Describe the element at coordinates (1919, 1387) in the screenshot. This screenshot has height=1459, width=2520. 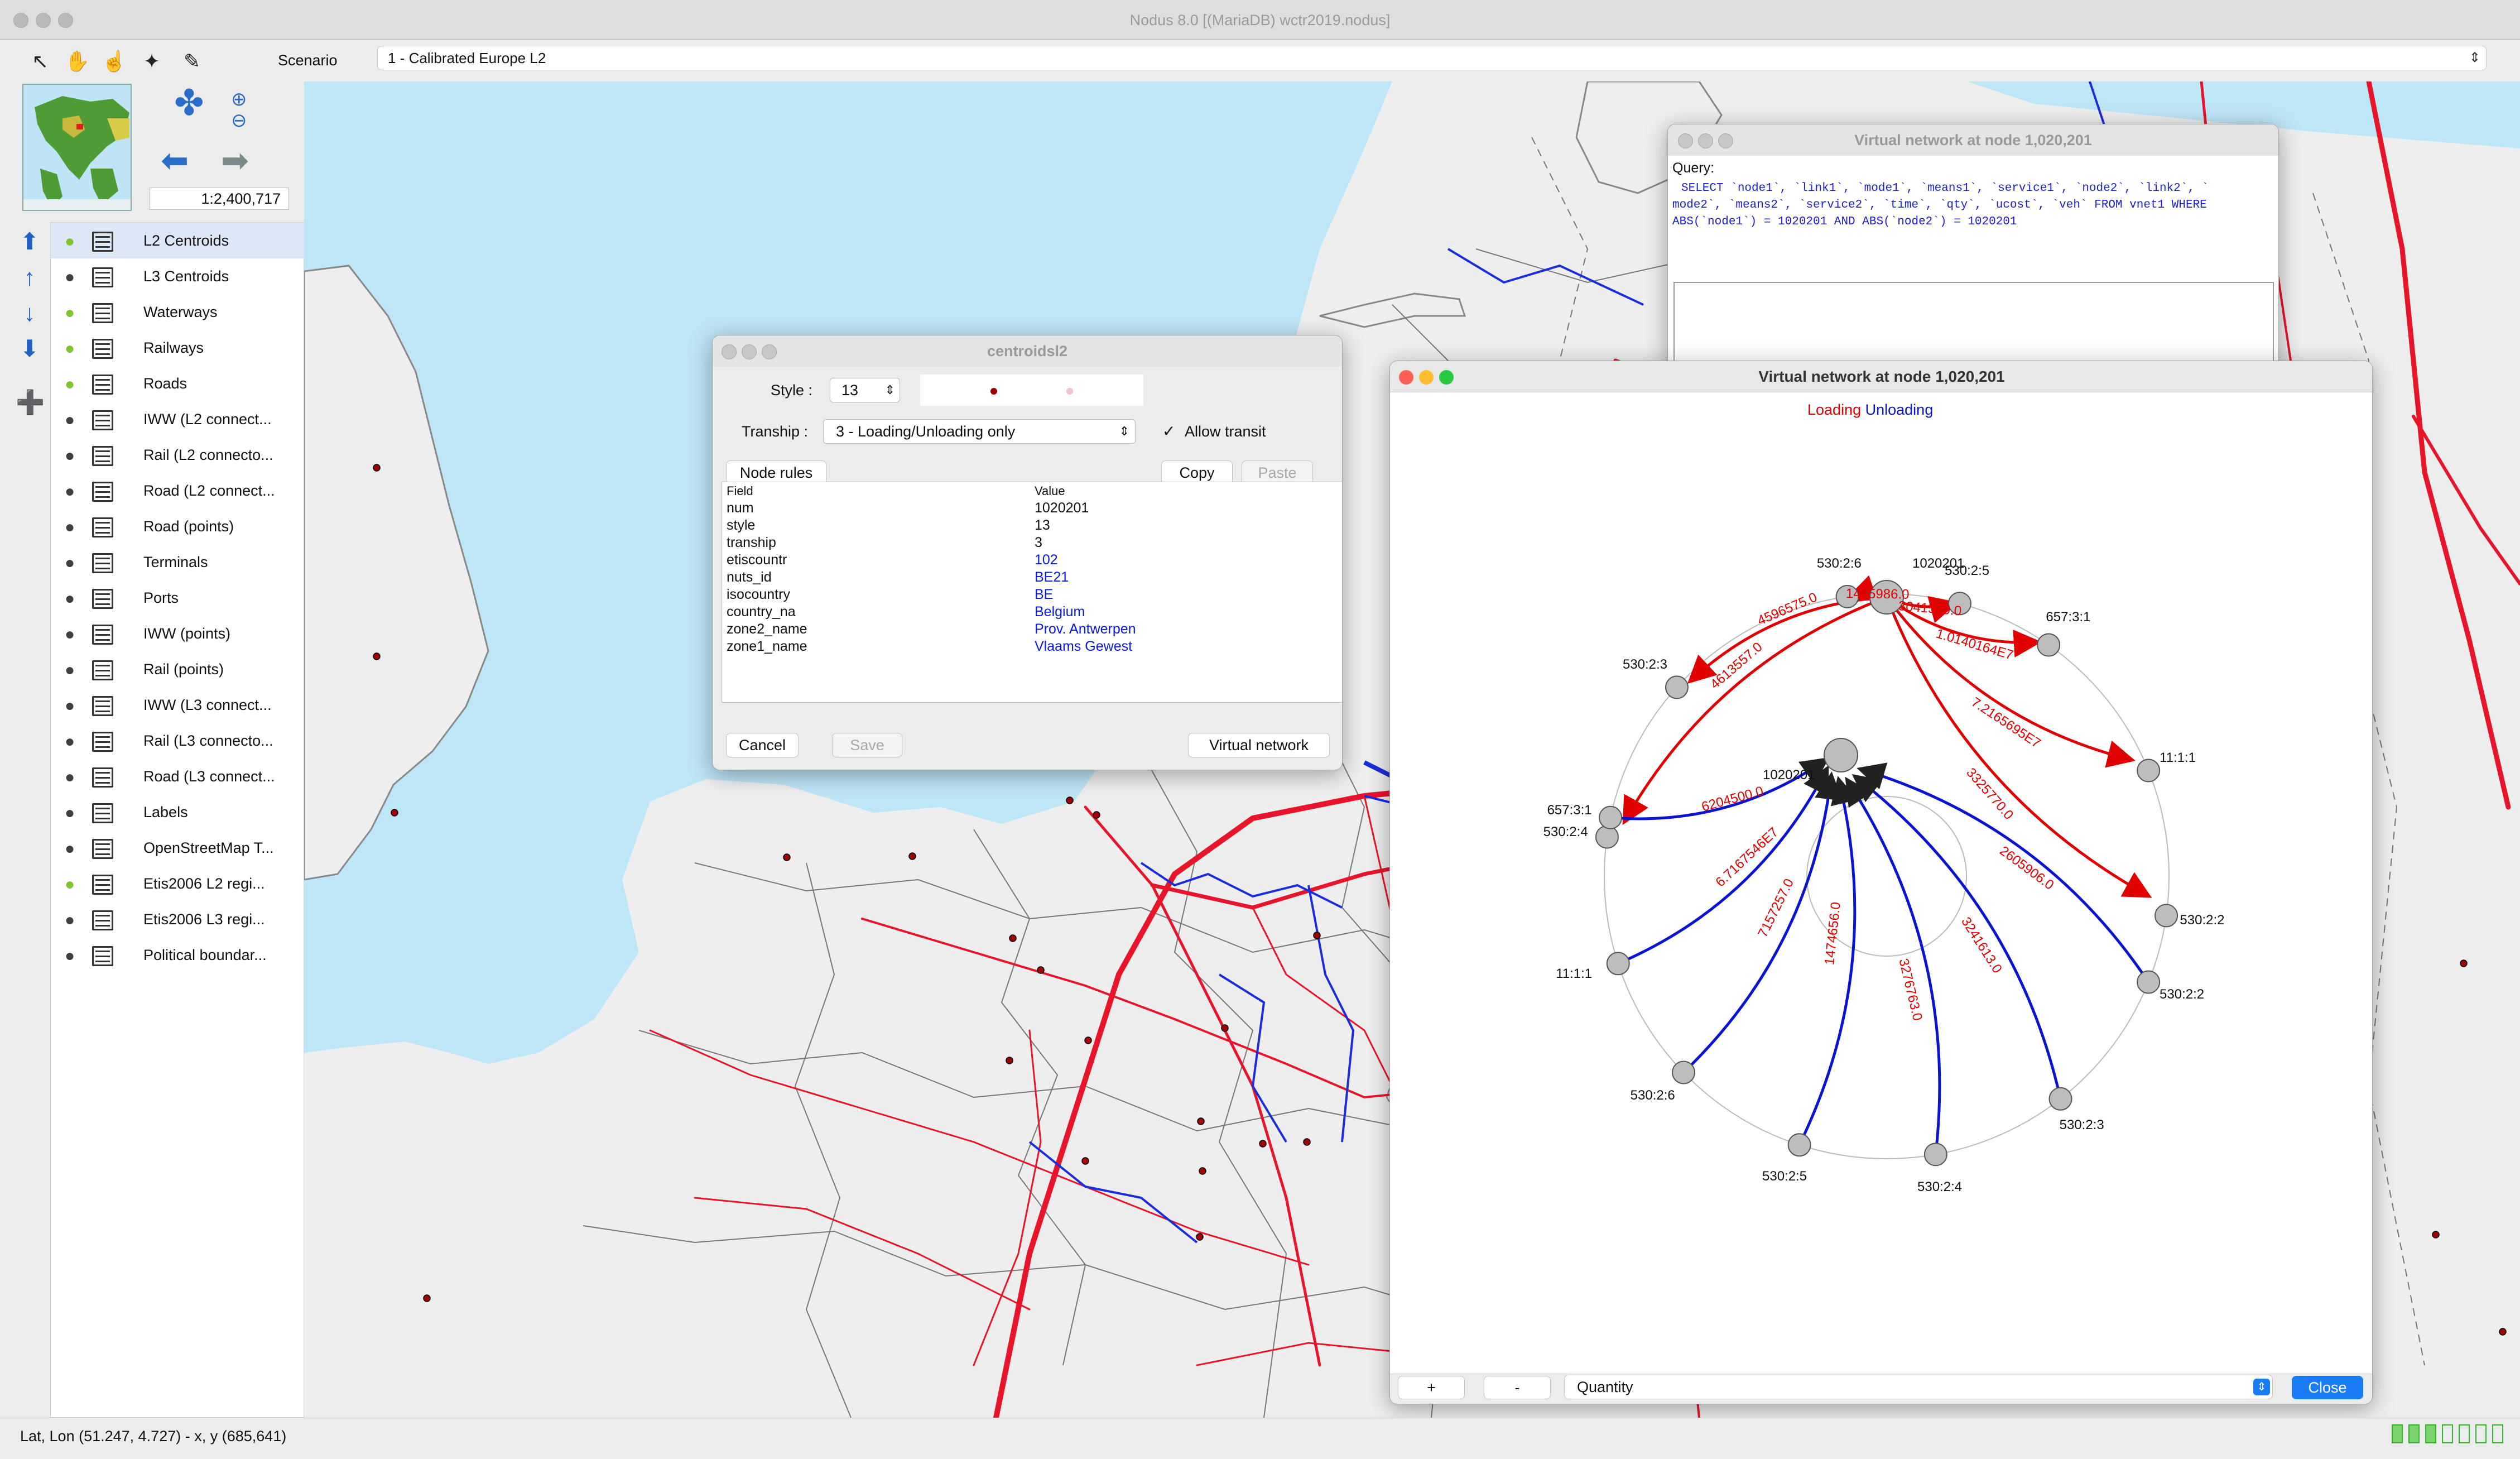
I see `quantity-select: Quantity ⇕` at that location.